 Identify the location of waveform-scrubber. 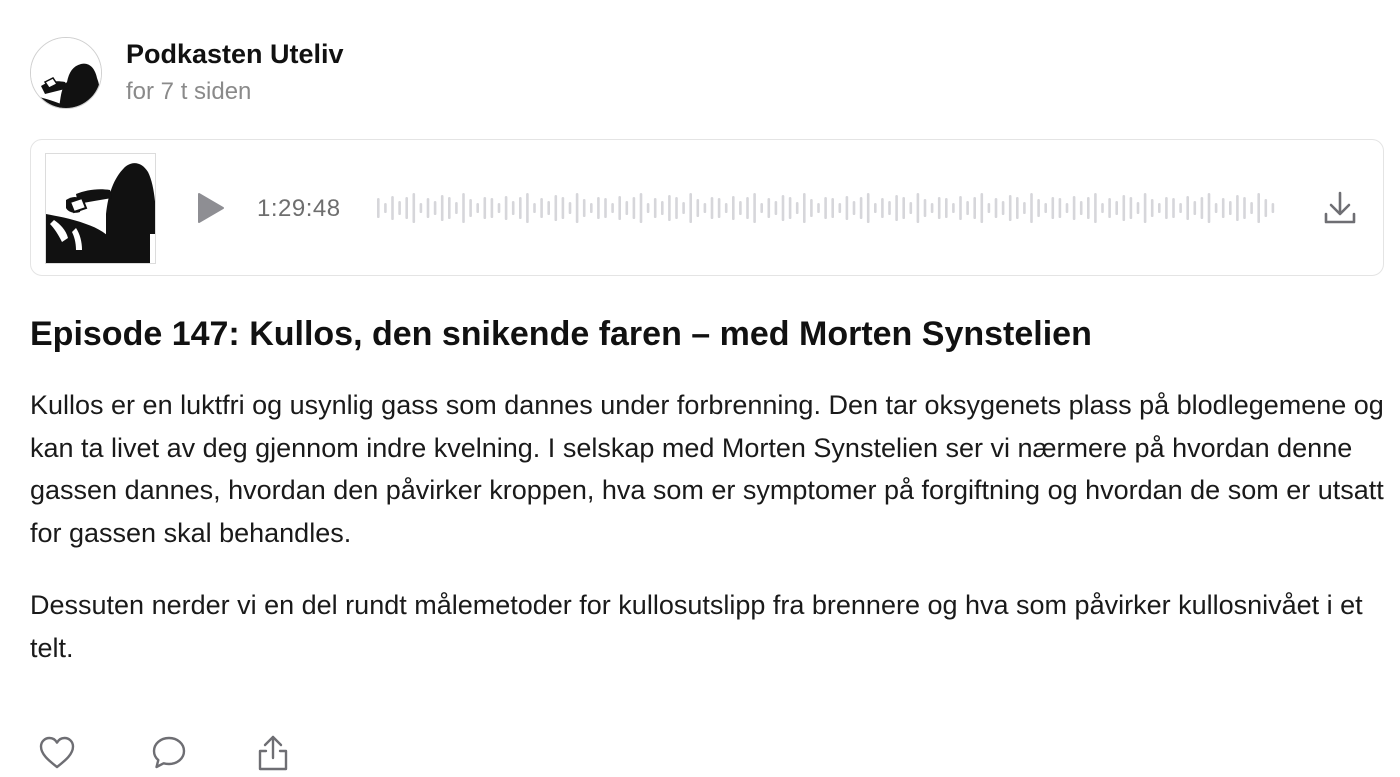
(830, 208).